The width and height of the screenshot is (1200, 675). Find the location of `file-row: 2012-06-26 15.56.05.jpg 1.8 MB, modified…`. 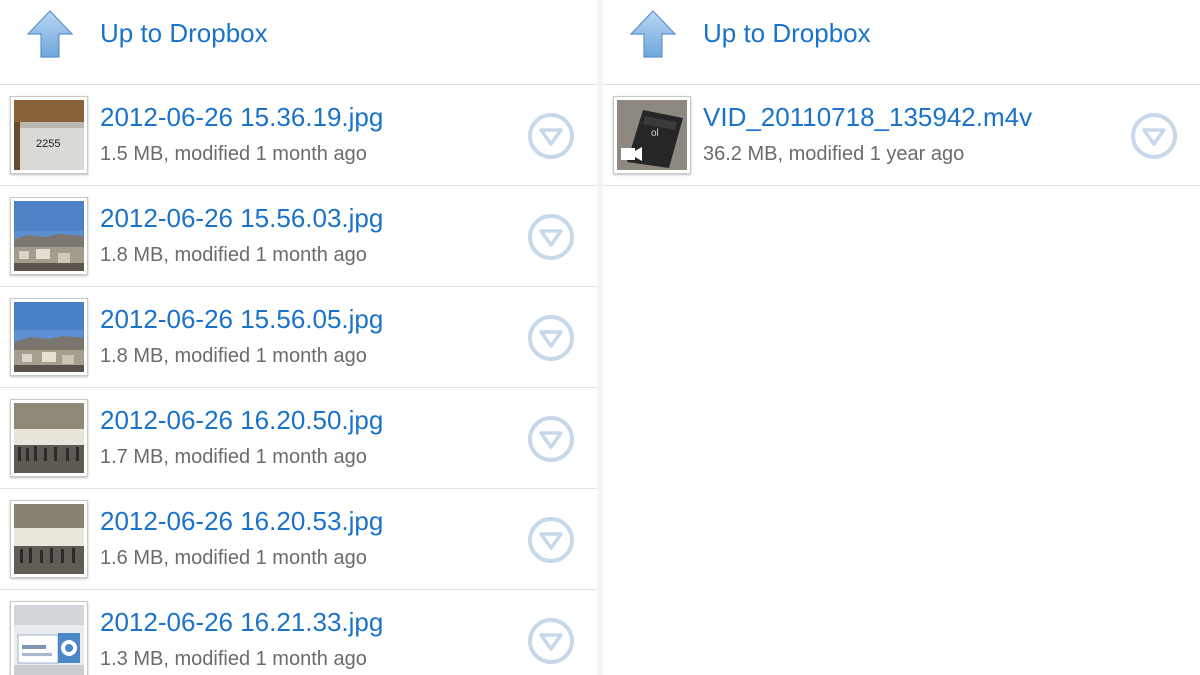

file-row: 2012-06-26 15.56.05.jpg 1.8 MB, modified… is located at coordinates (298, 337).